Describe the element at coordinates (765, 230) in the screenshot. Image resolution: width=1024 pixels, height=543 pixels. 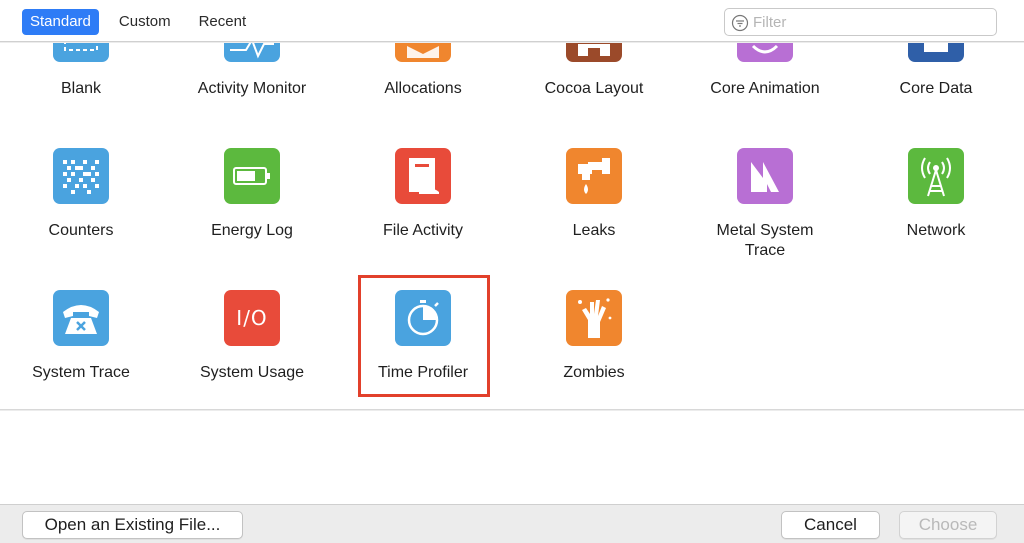
I see `template-label-line1: Metal System` at that location.